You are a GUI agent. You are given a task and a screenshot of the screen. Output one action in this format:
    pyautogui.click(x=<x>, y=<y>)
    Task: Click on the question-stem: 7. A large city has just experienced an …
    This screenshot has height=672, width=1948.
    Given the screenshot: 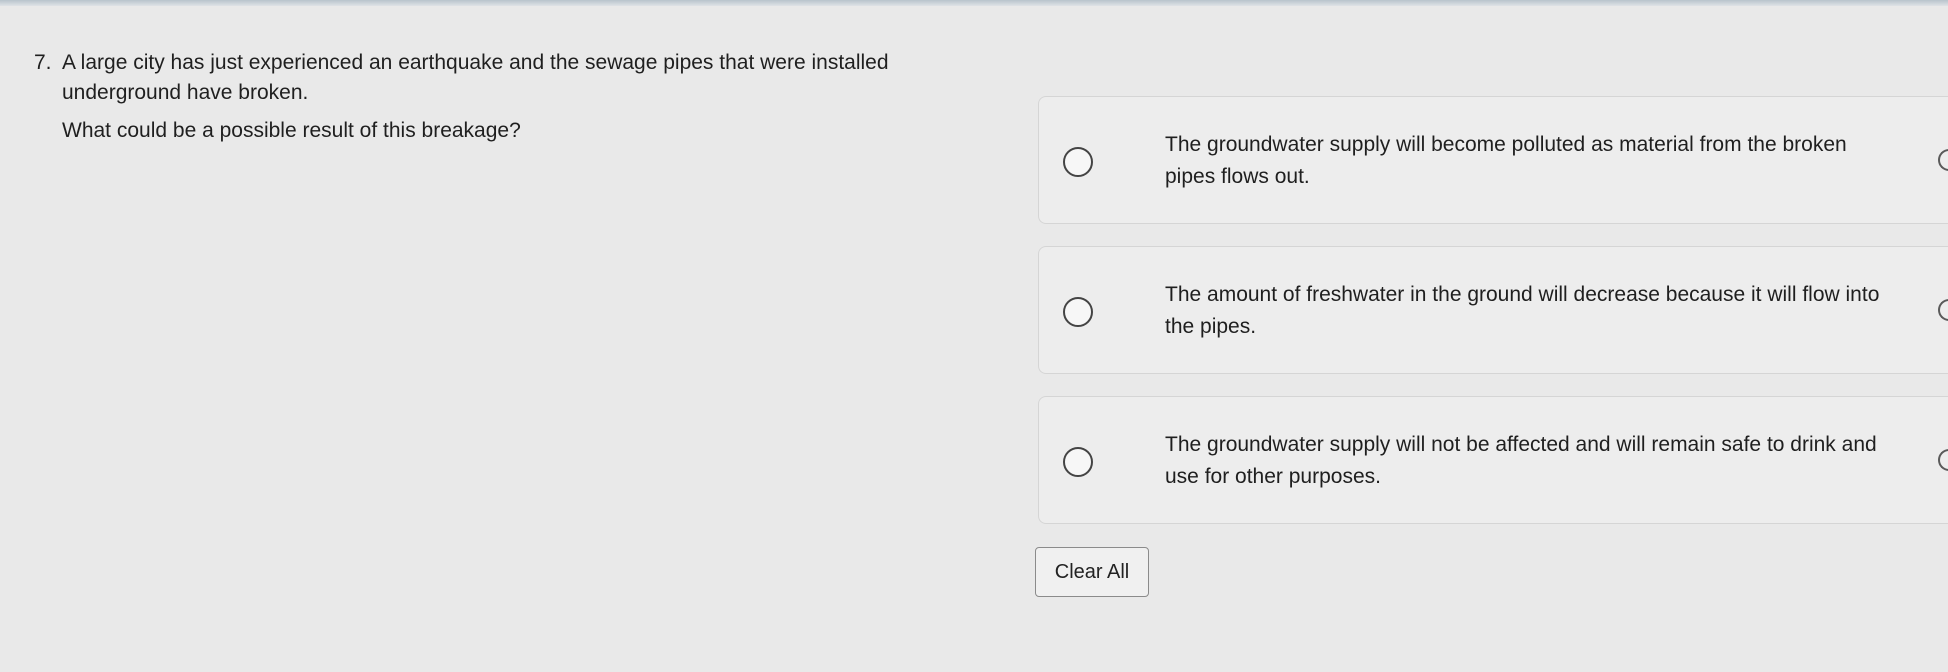 What is the action you would take?
    pyautogui.click(x=484, y=78)
    